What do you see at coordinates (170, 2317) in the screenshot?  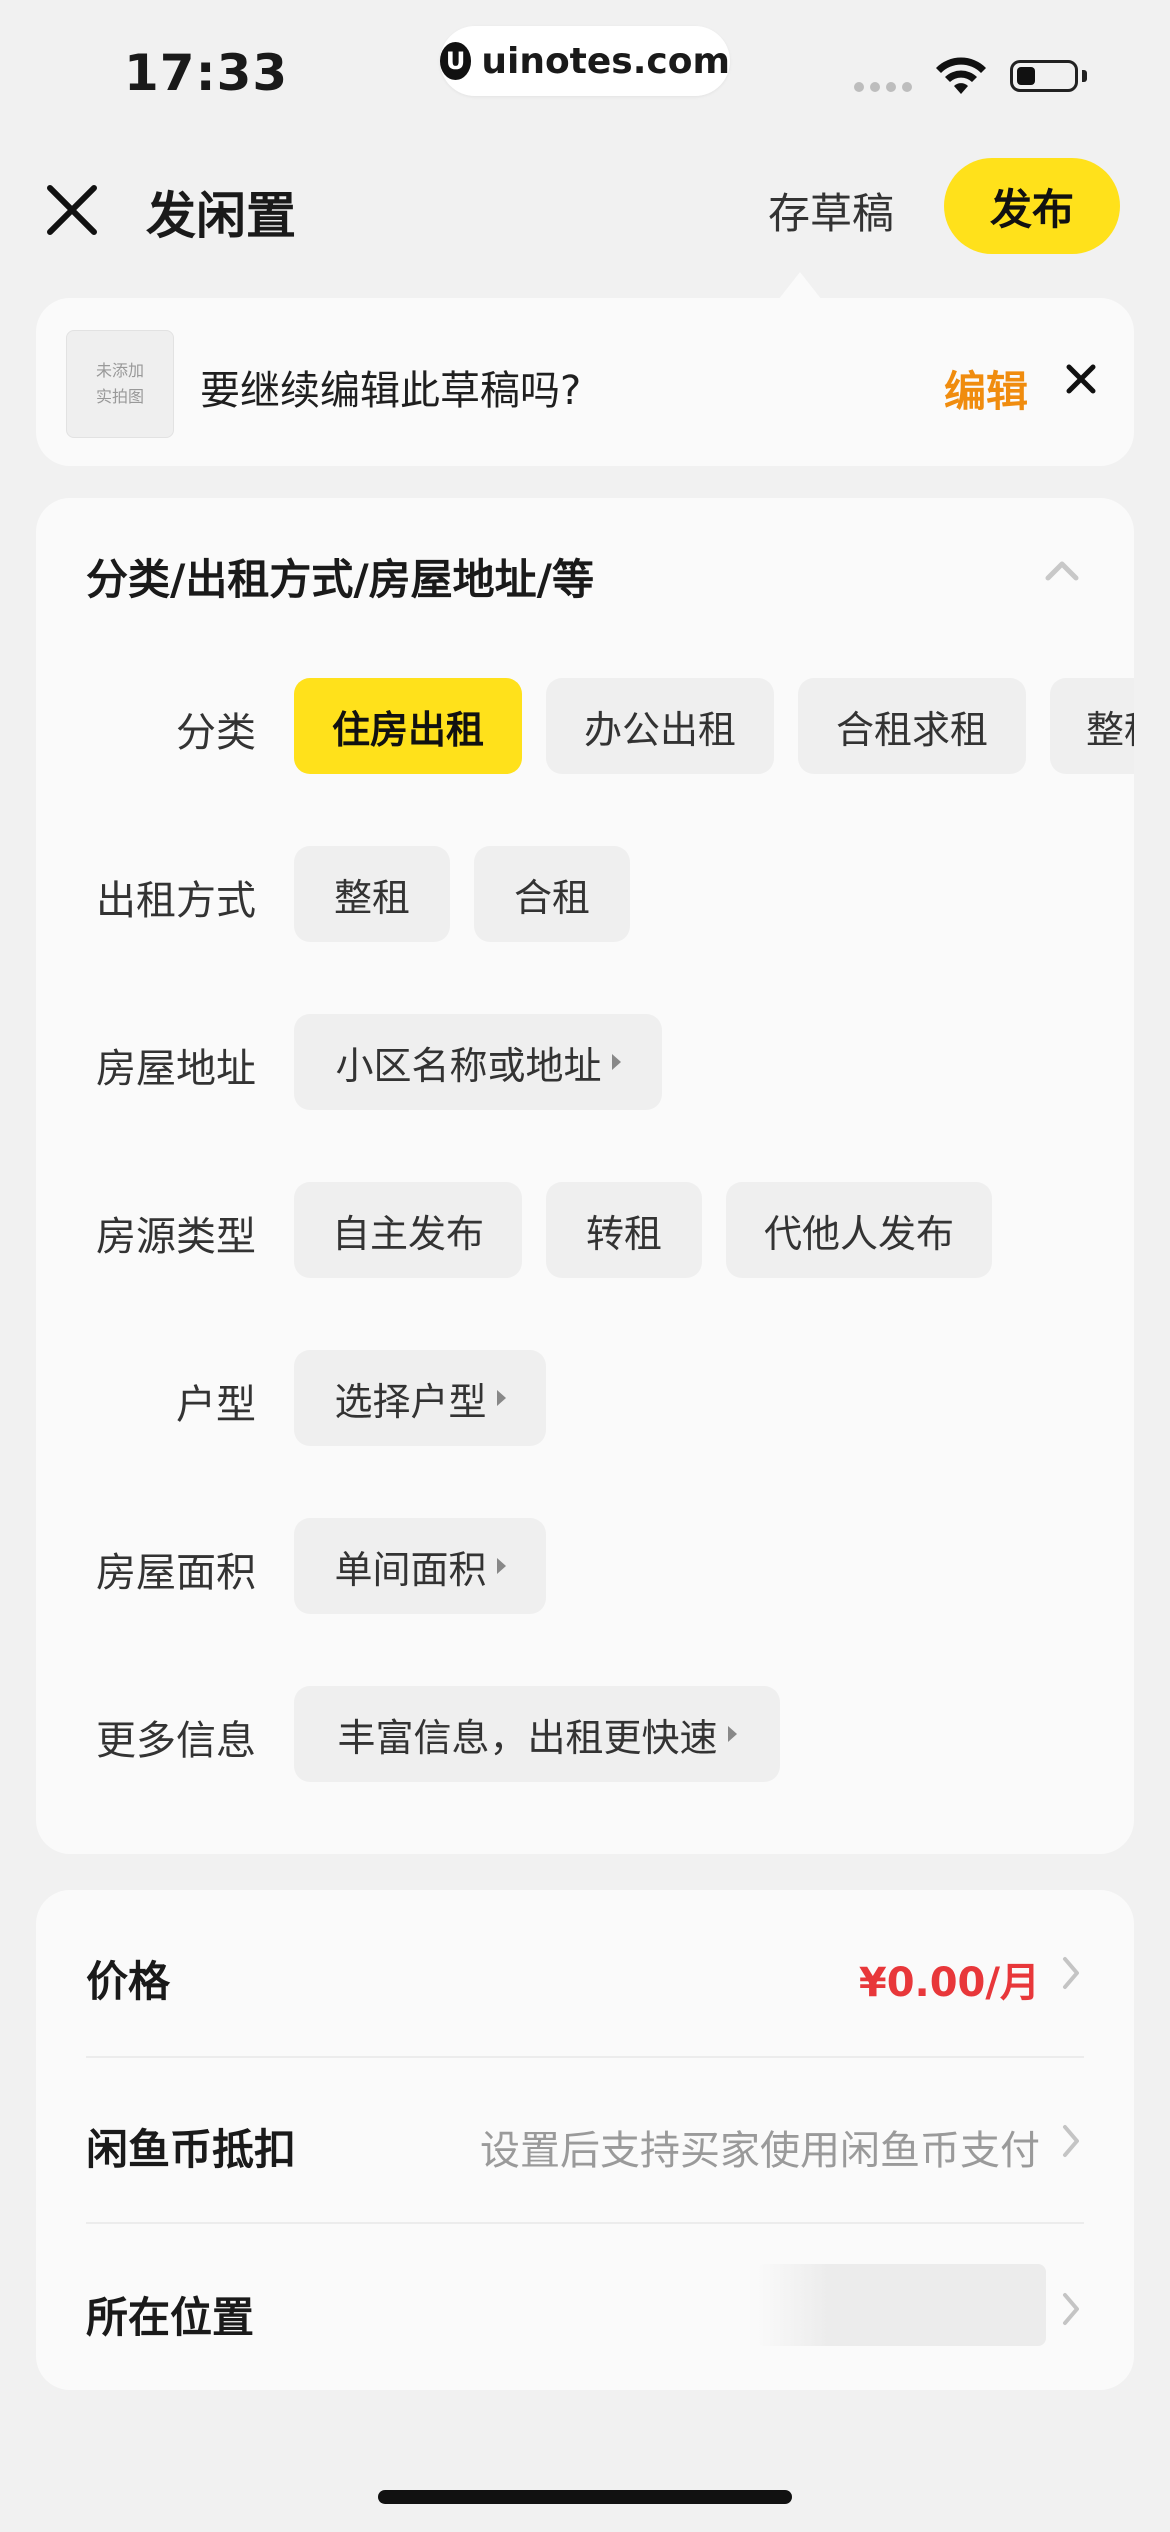 I see `location-label: 所在位置` at bounding box center [170, 2317].